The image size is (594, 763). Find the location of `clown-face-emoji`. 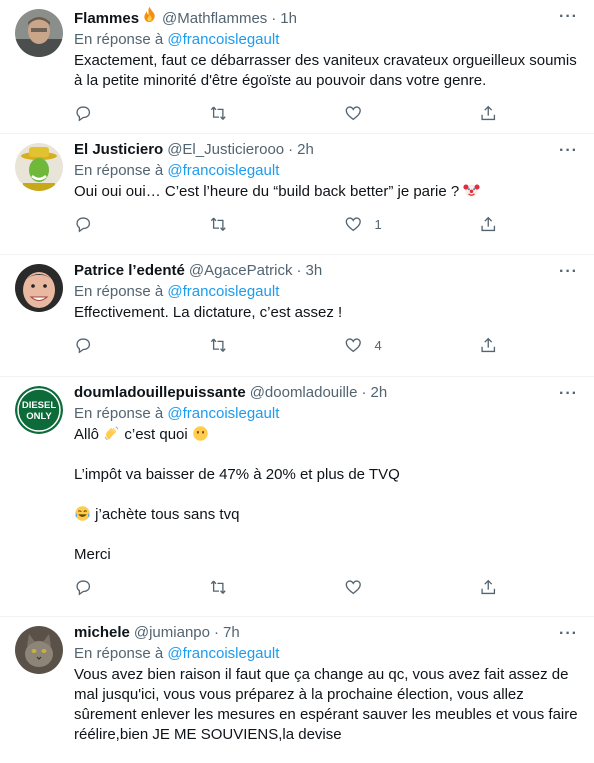

clown-face-emoji is located at coordinates (471, 190).